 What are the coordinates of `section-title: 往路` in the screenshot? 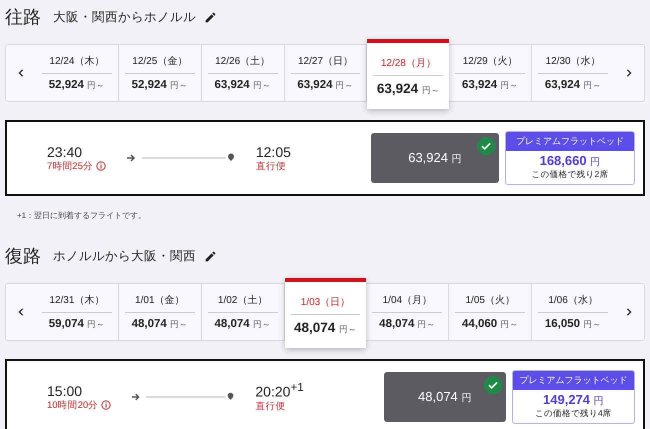 It's located at (23, 17).